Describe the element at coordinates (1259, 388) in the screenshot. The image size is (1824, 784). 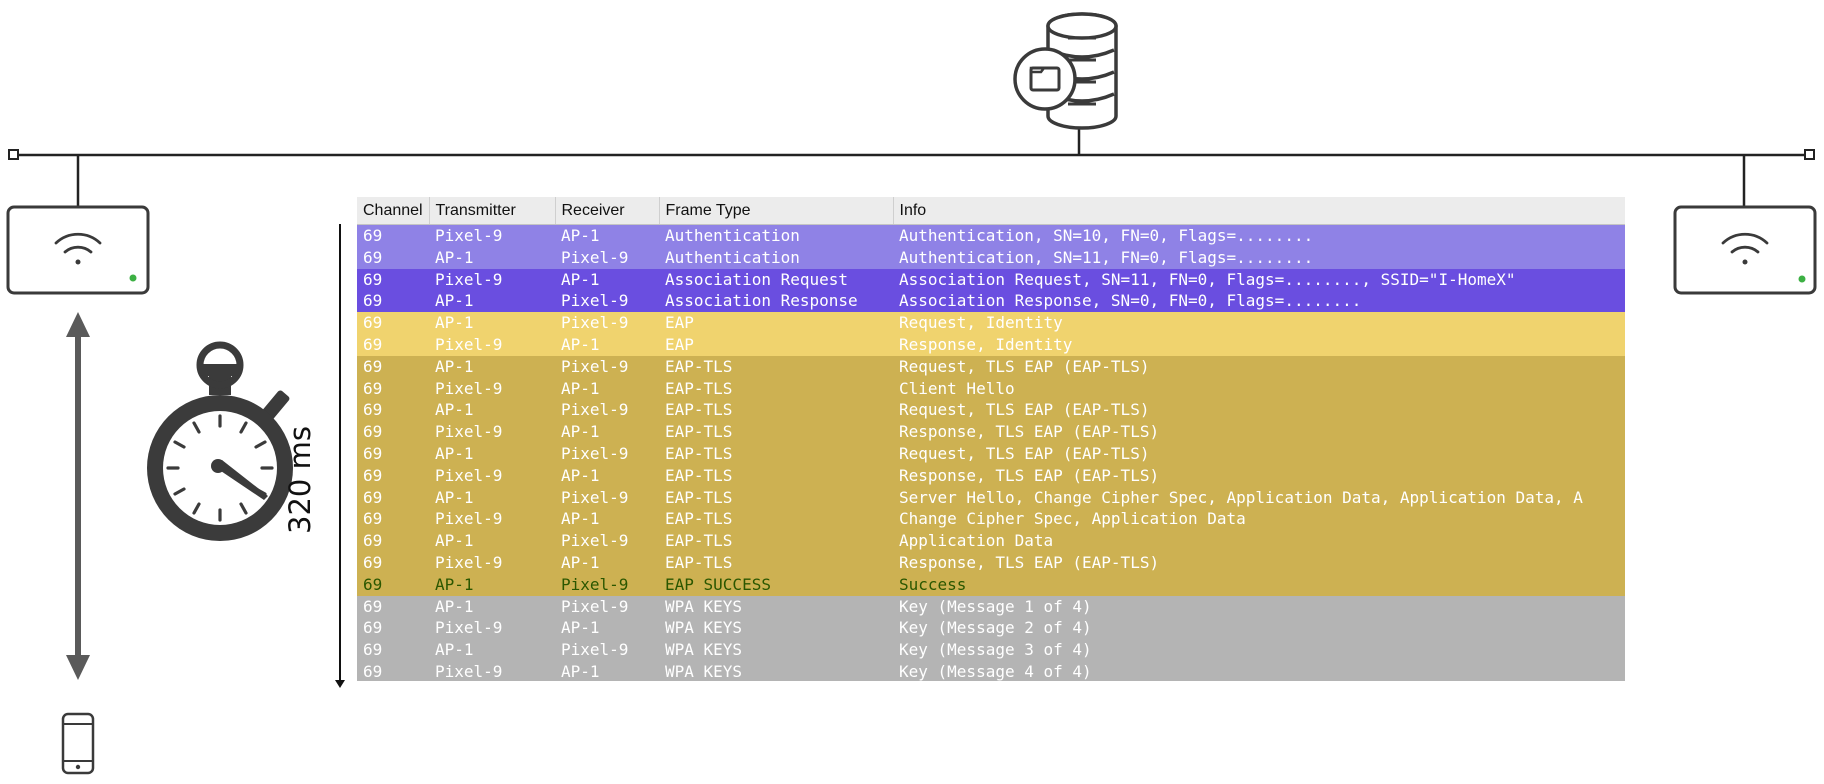
I see `cell-info: Client Hello` at that location.